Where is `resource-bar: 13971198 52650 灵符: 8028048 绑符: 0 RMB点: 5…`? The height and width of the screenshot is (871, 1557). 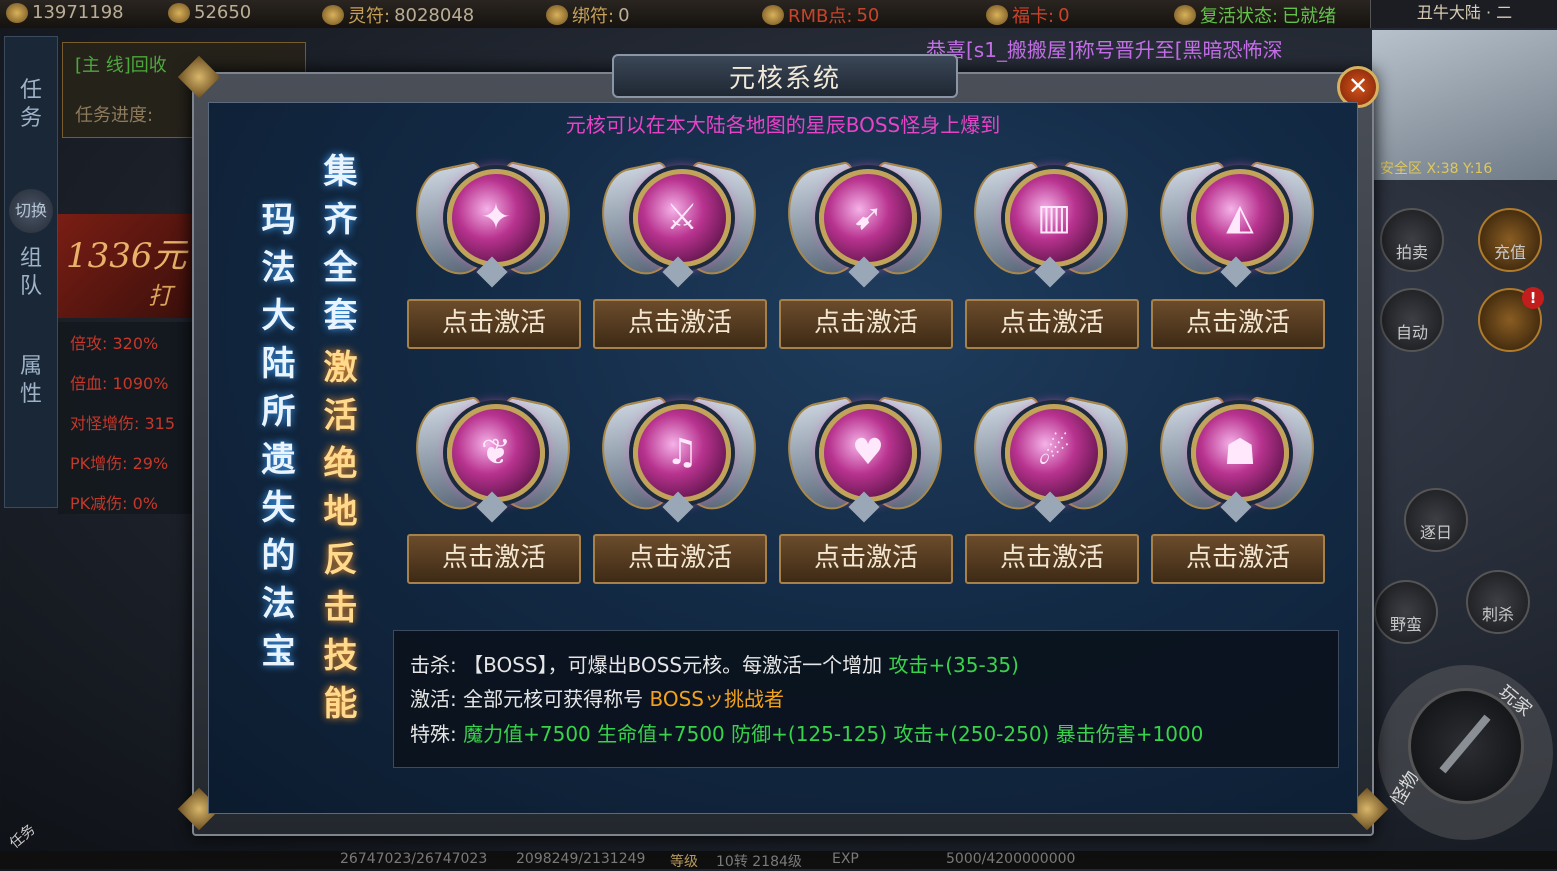 resource-bar: 13971198 52650 灵符: 8028048 绑符: 0 RMB点: 5… is located at coordinates (778, 14).